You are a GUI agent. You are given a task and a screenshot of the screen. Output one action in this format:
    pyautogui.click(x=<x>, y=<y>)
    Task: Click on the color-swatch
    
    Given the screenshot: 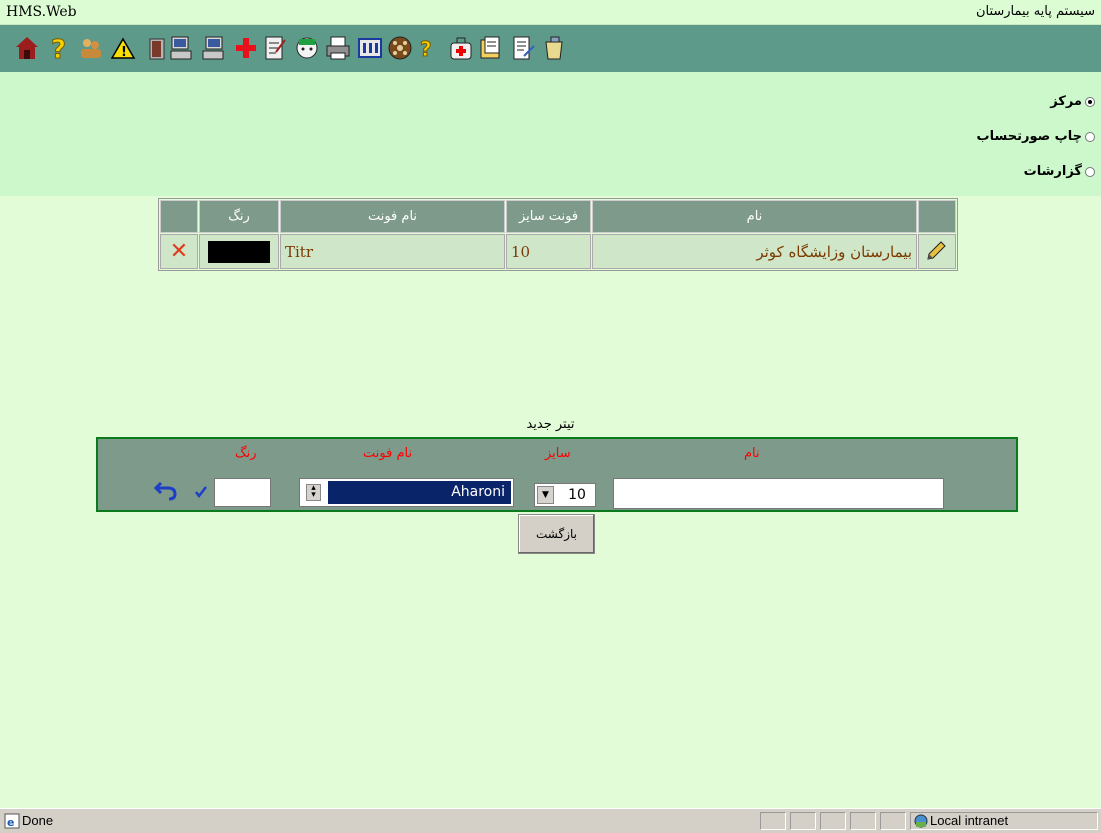 What is the action you would take?
    pyautogui.click(x=239, y=251)
    